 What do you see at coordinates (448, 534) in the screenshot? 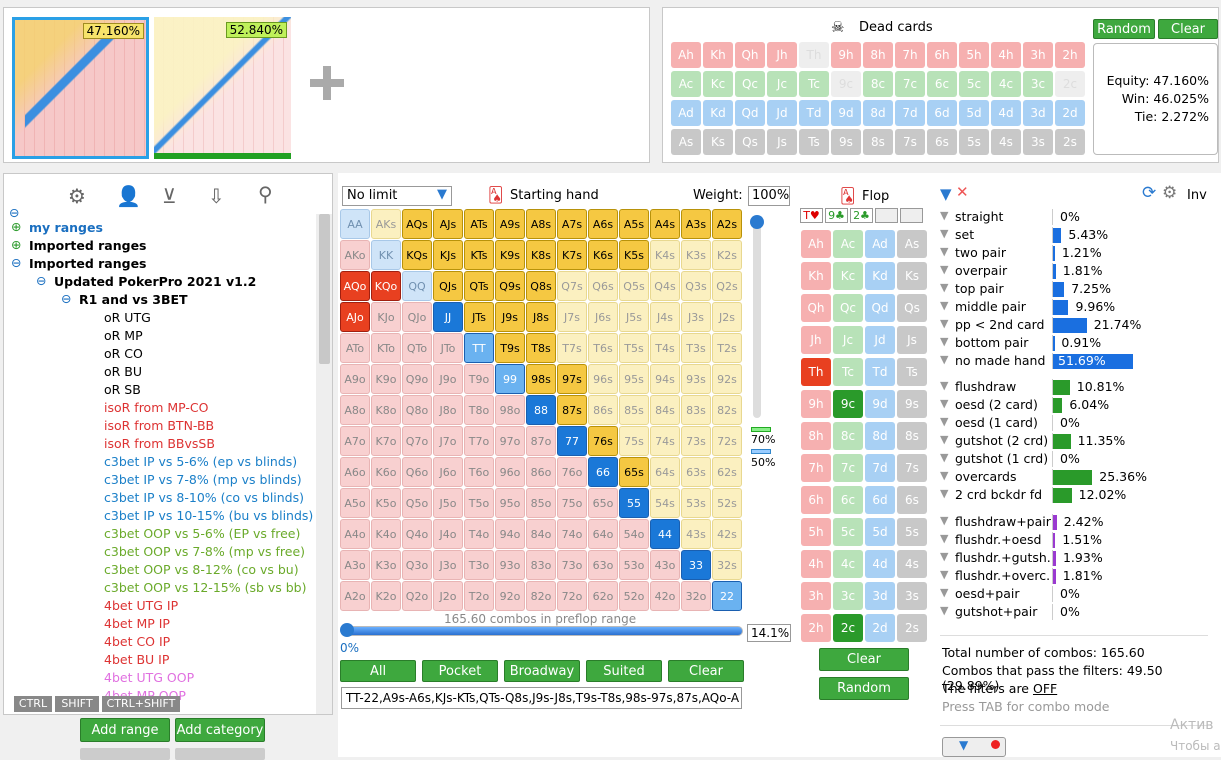
I see `hand-cell-J4o: J4o` at bounding box center [448, 534].